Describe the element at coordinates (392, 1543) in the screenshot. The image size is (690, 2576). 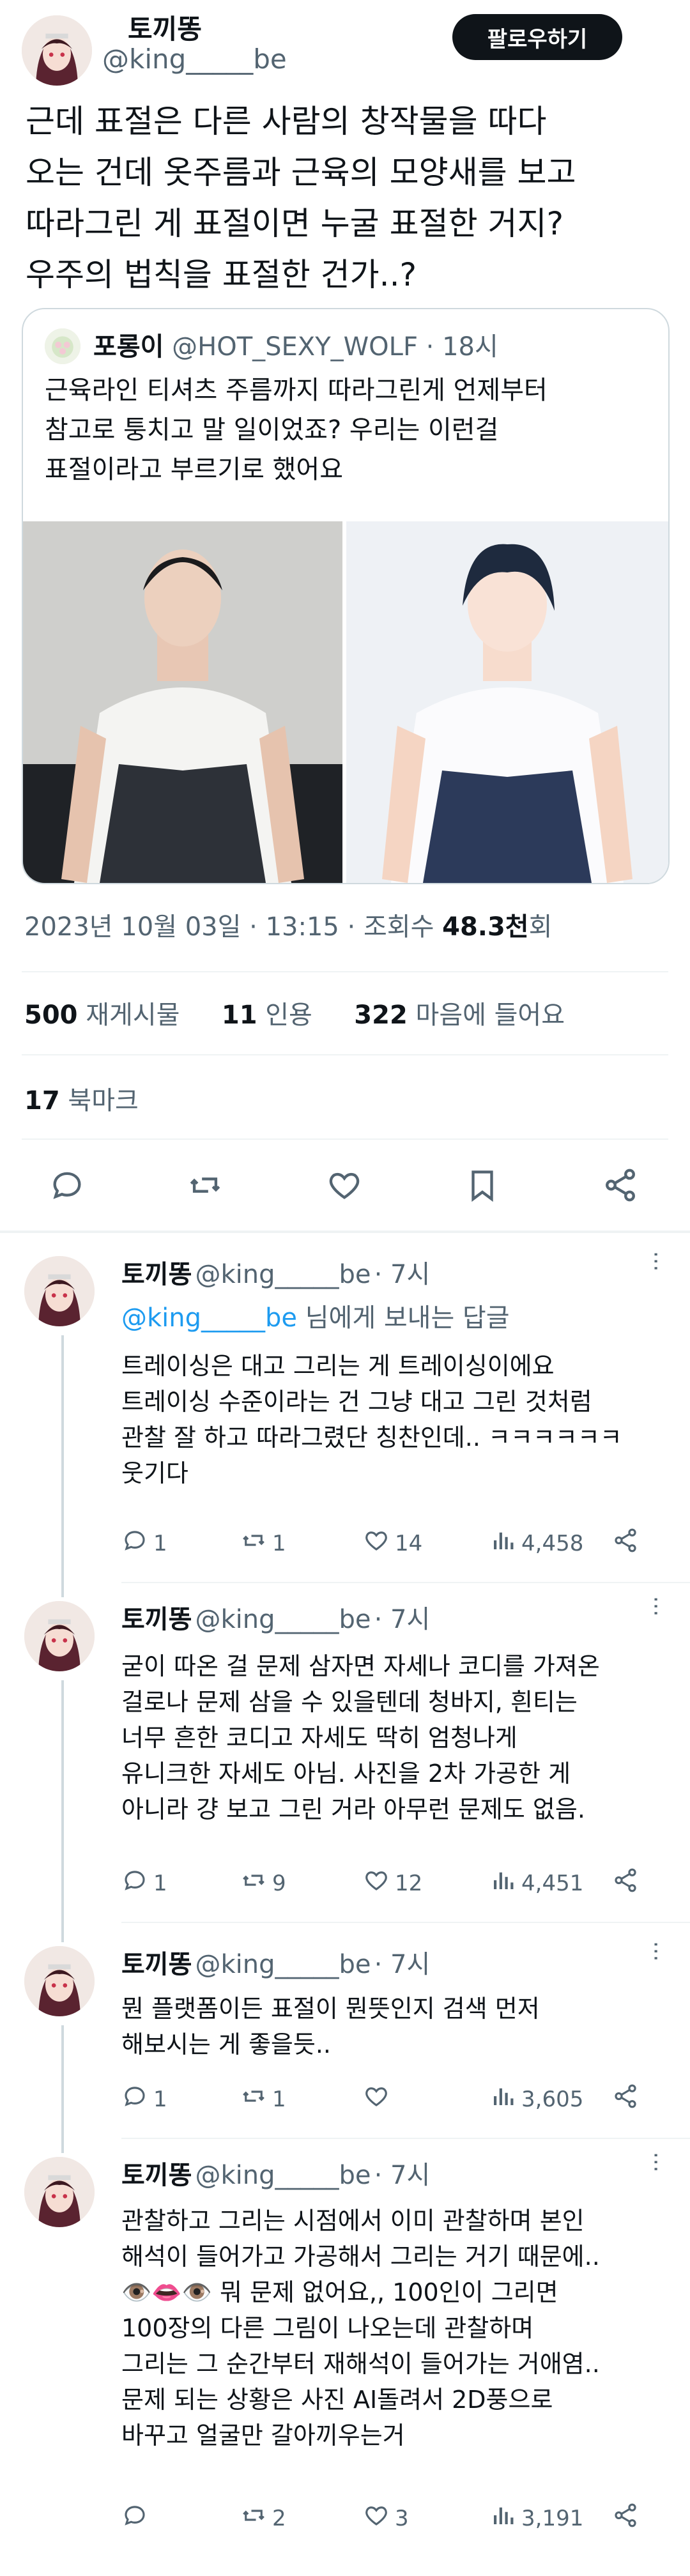
I see `like-action: 14` at that location.